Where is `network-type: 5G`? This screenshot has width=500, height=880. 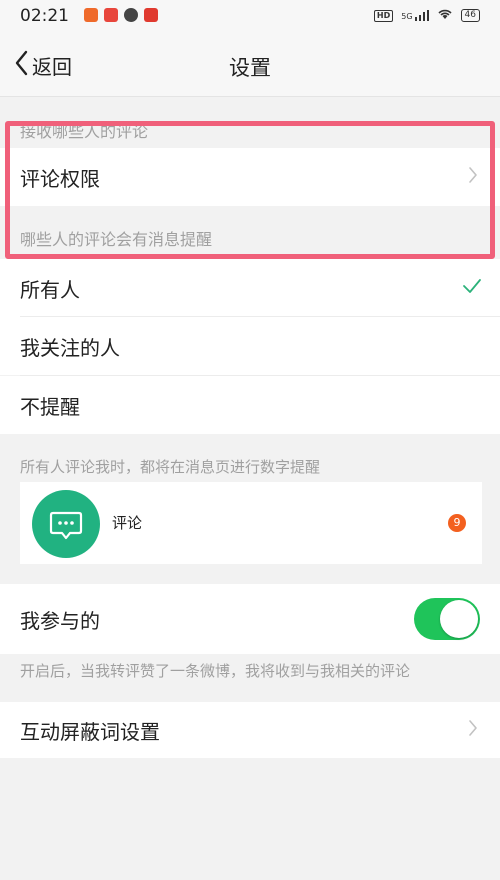
network-type: 5G is located at coordinates (407, 16).